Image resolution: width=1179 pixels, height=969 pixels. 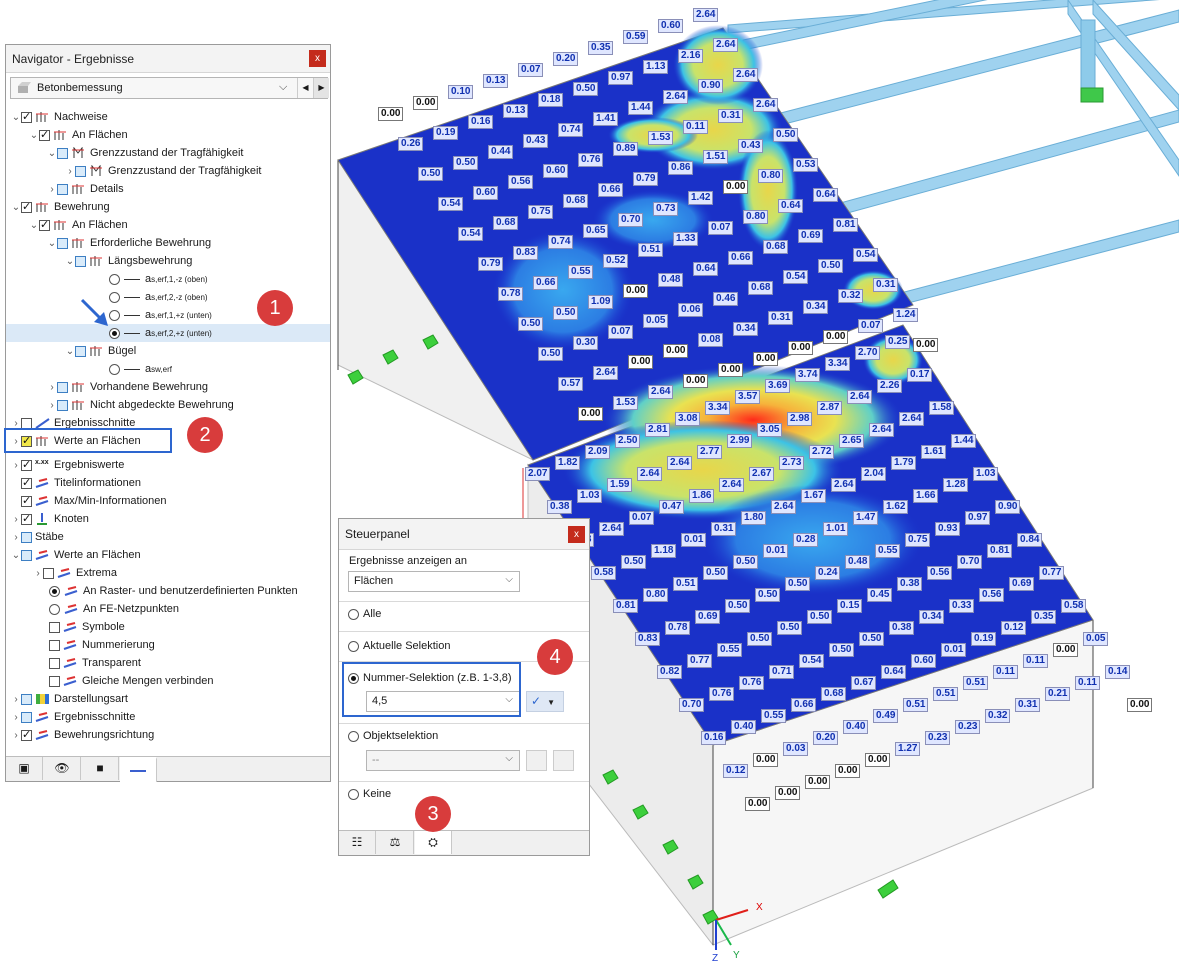 What do you see at coordinates (168, 609) in the screenshot?
I see `tree-item-fe-netz: An FE-Netzpunkten` at bounding box center [168, 609].